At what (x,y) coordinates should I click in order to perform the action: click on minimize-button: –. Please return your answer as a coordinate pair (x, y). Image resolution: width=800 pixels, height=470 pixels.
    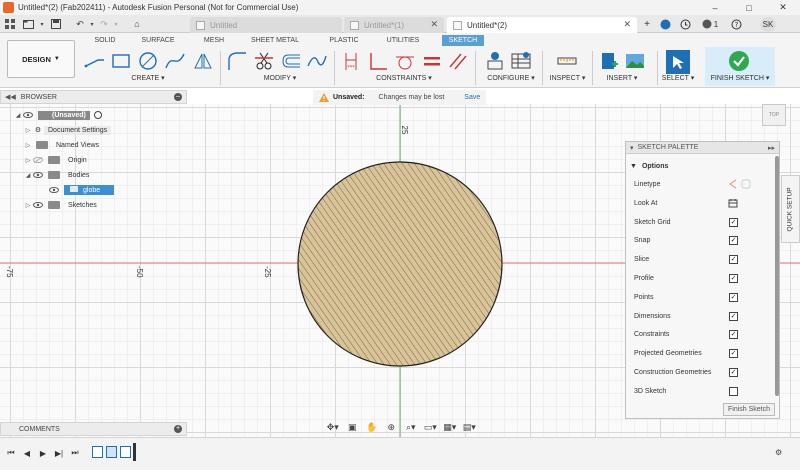
    Looking at the image, I should click on (715, 7).